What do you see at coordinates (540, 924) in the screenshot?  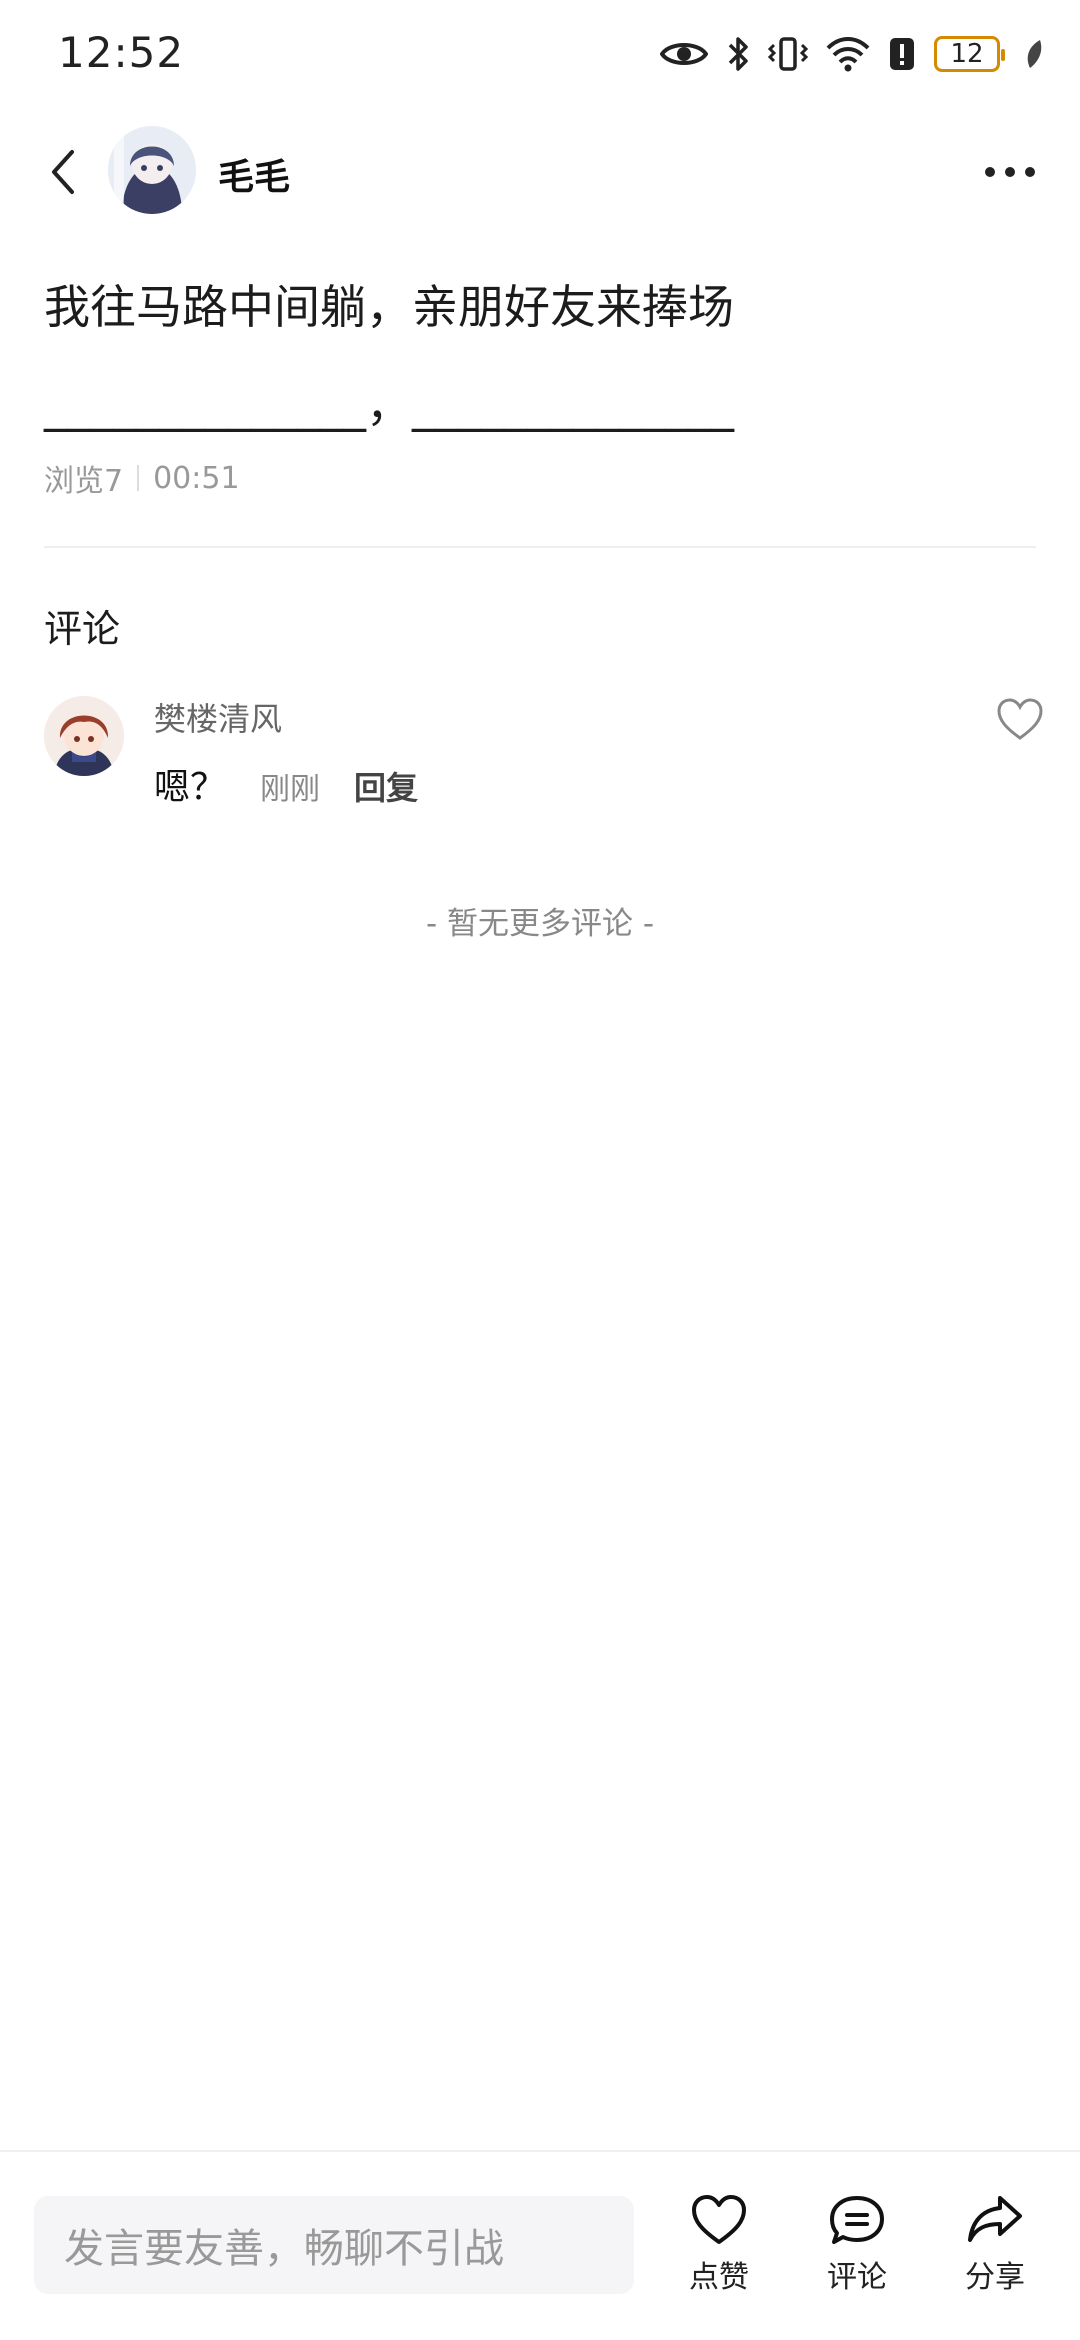 I see `no-more-comments: - 暂无更多评论 -` at bounding box center [540, 924].